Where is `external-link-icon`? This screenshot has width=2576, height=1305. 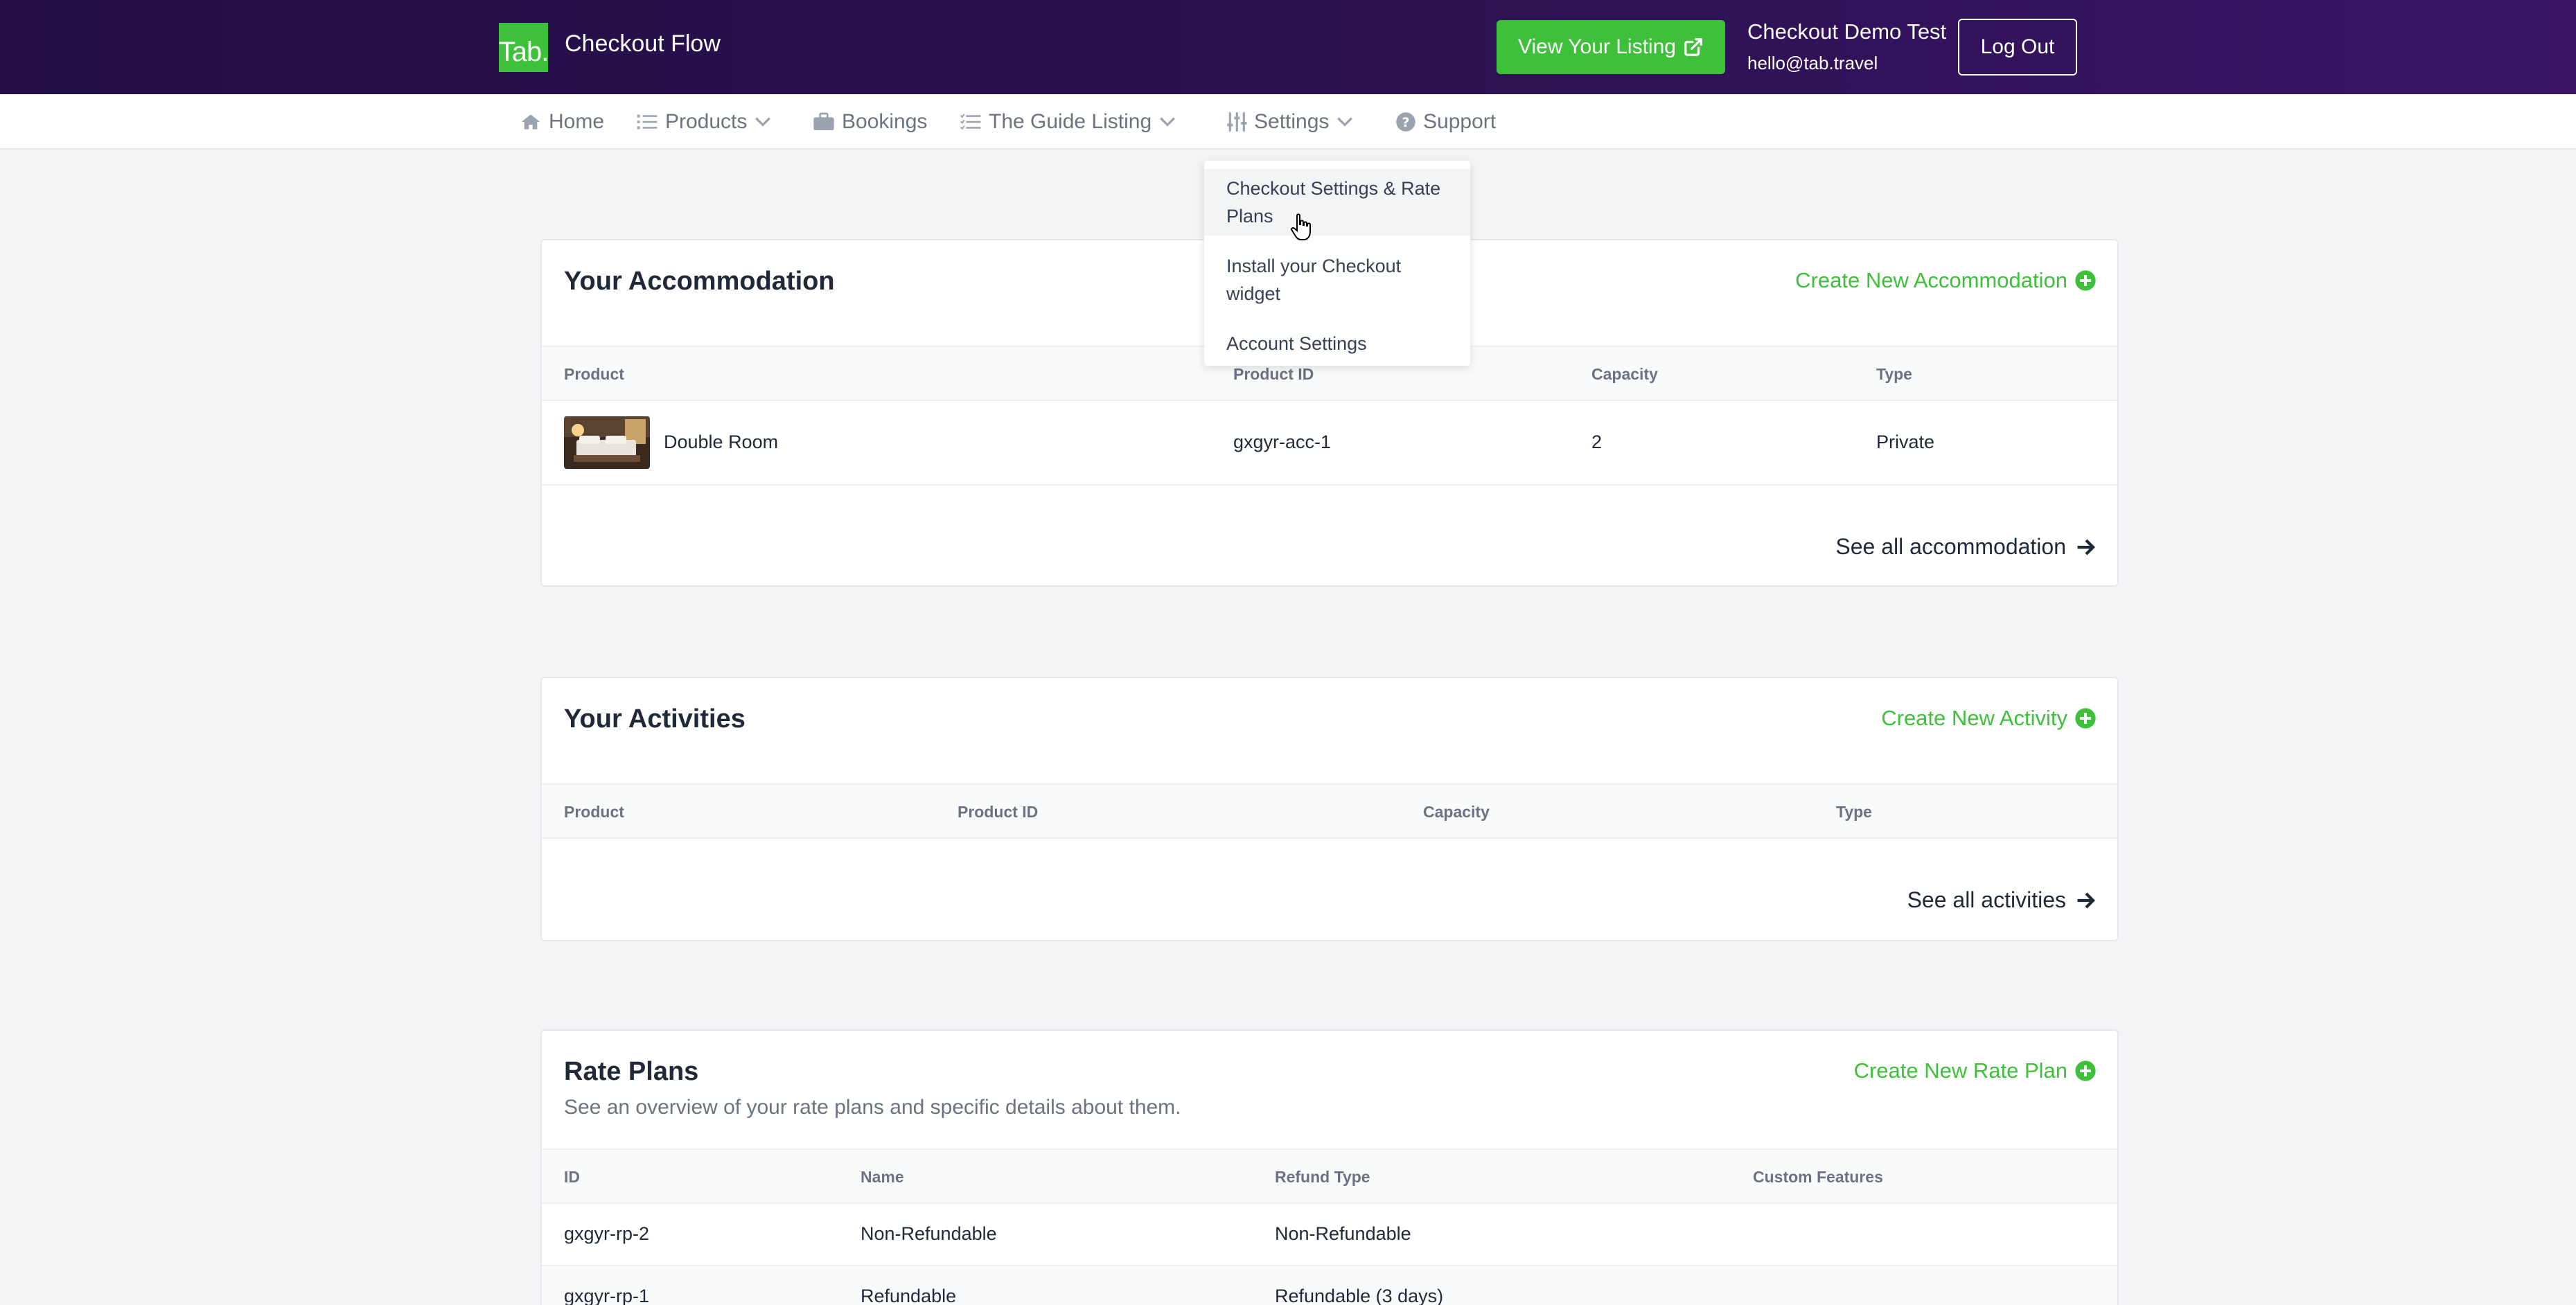
external-link-icon is located at coordinates (1693, 47).